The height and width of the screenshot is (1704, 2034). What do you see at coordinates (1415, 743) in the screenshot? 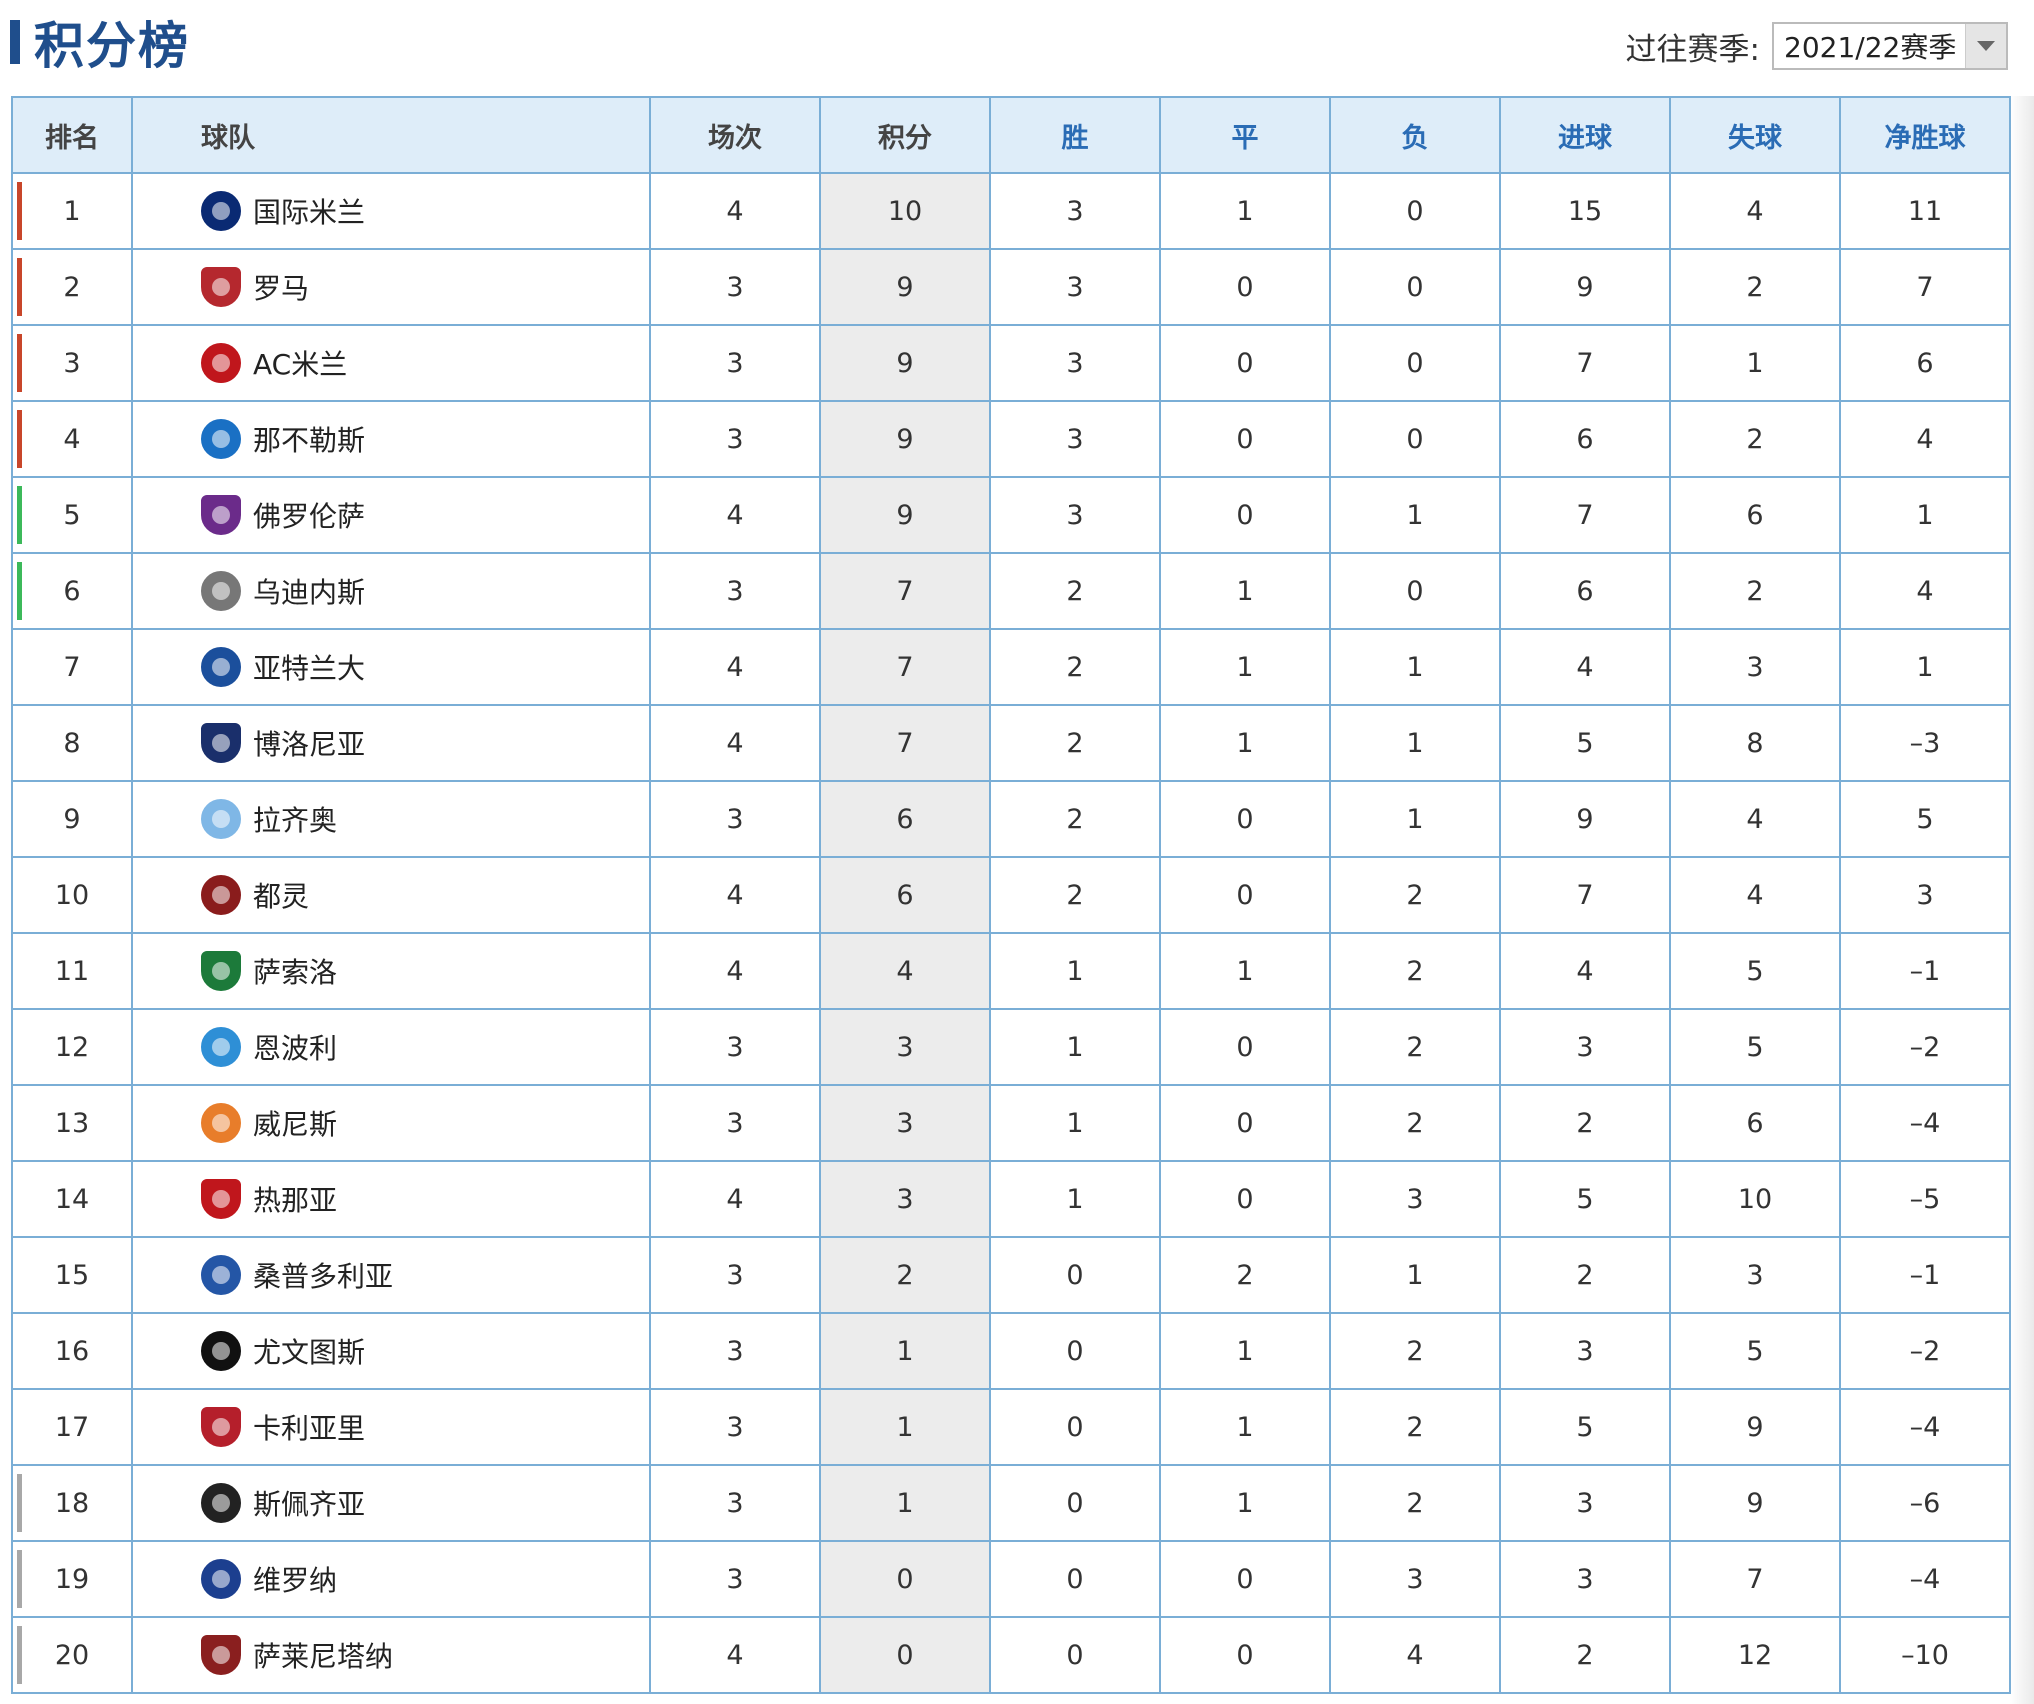
I see `losses-cell: 1` at bounding box center [1415, 743].